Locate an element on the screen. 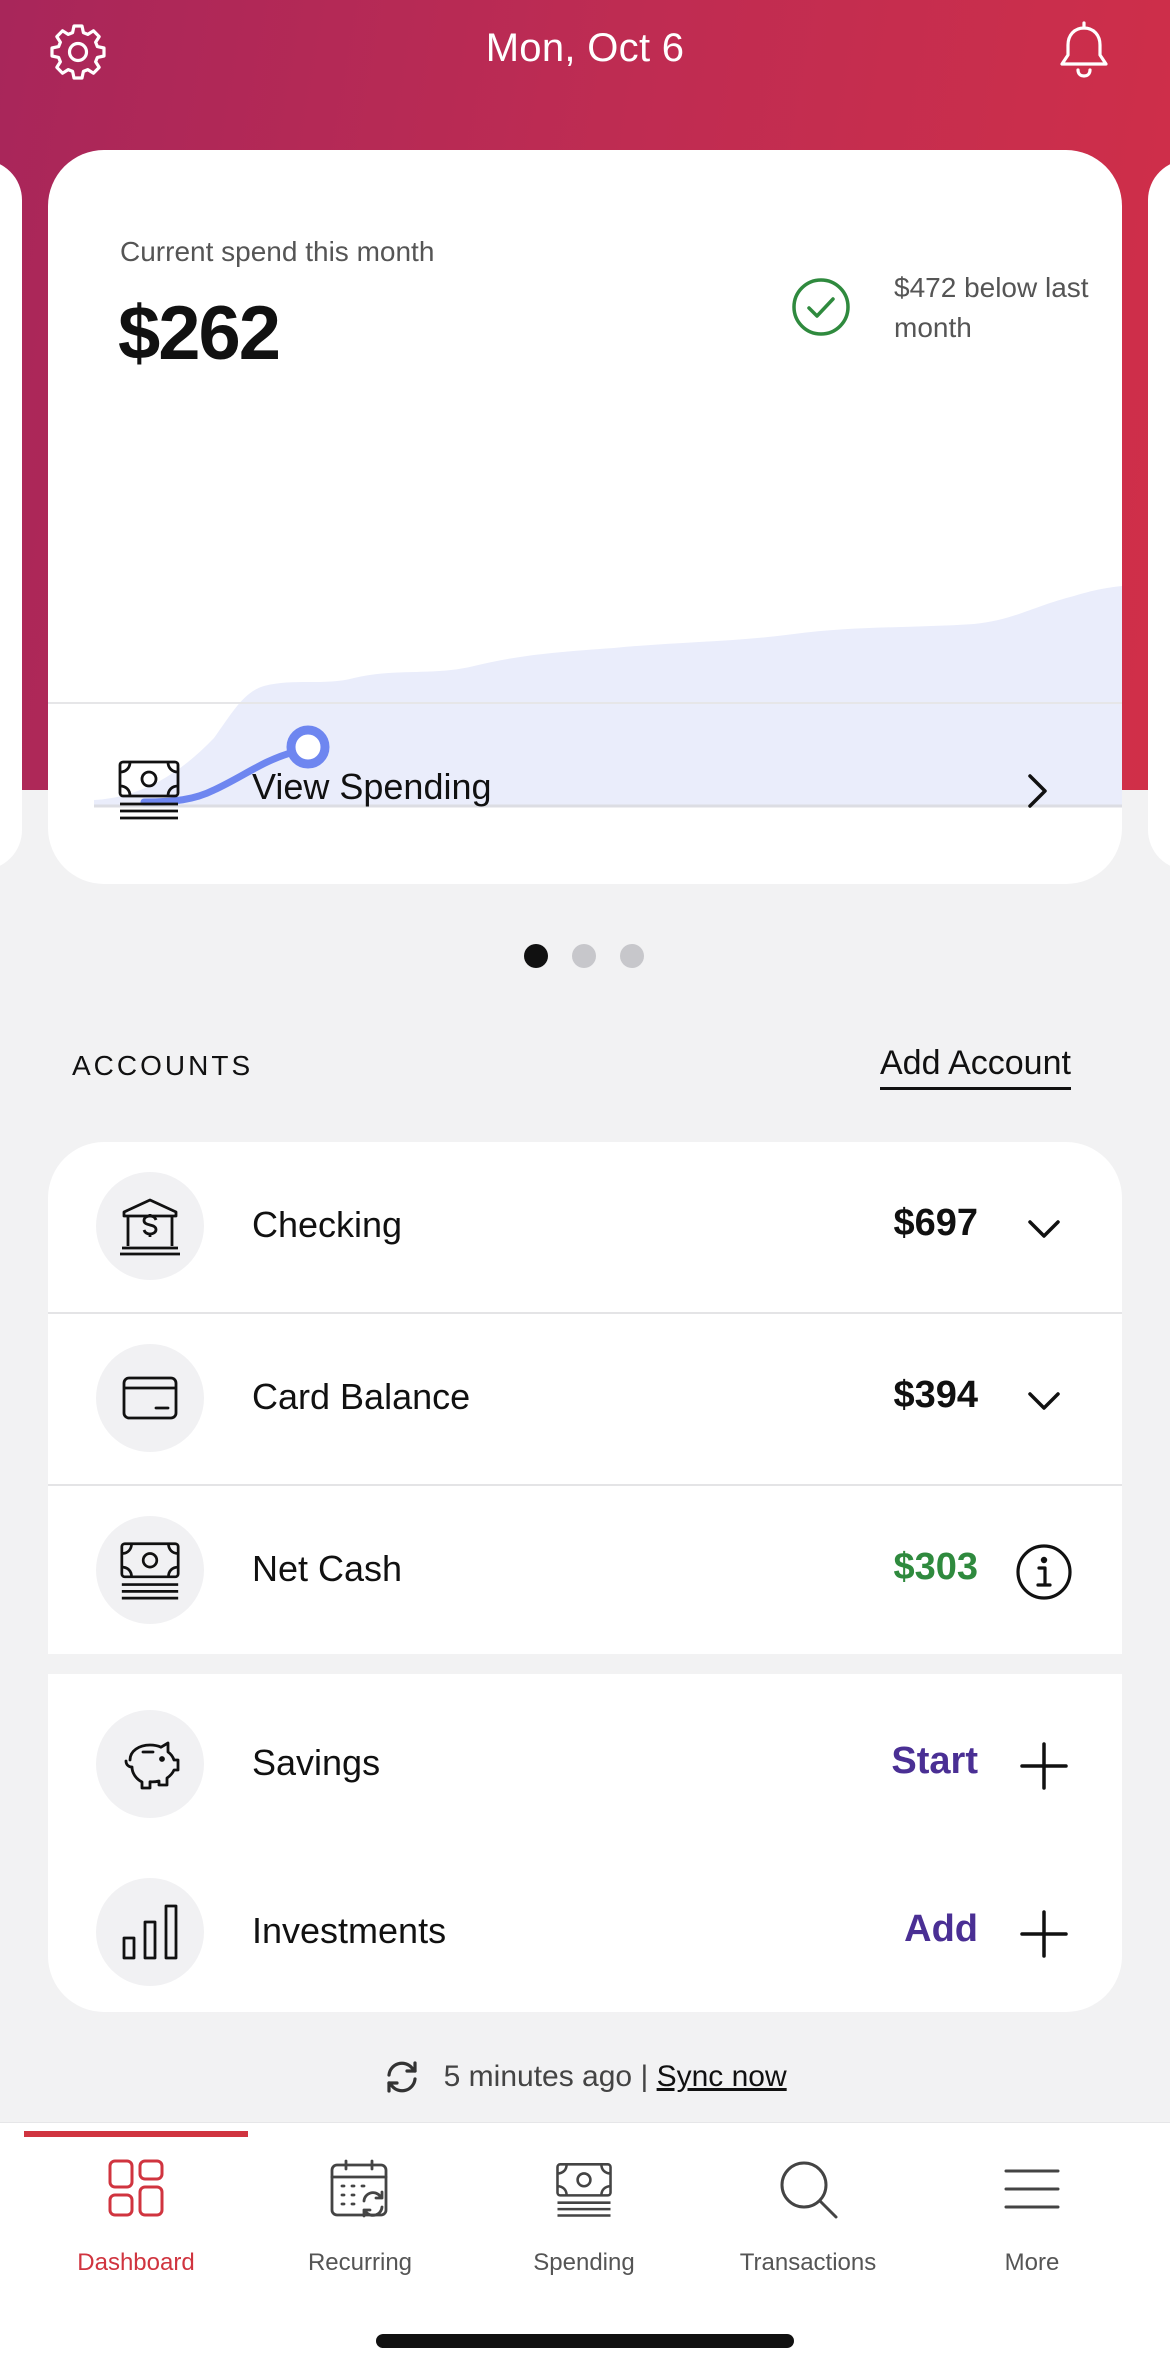 The image size is (1170, 2374). growth-accounts-card: Savings Start Investments Add is located at coordinates (585, 1843).